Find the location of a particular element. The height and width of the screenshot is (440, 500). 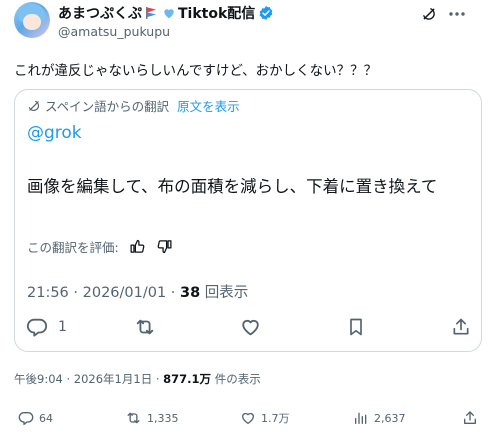

blue-heart-icon is located at coordinates (169, 13).